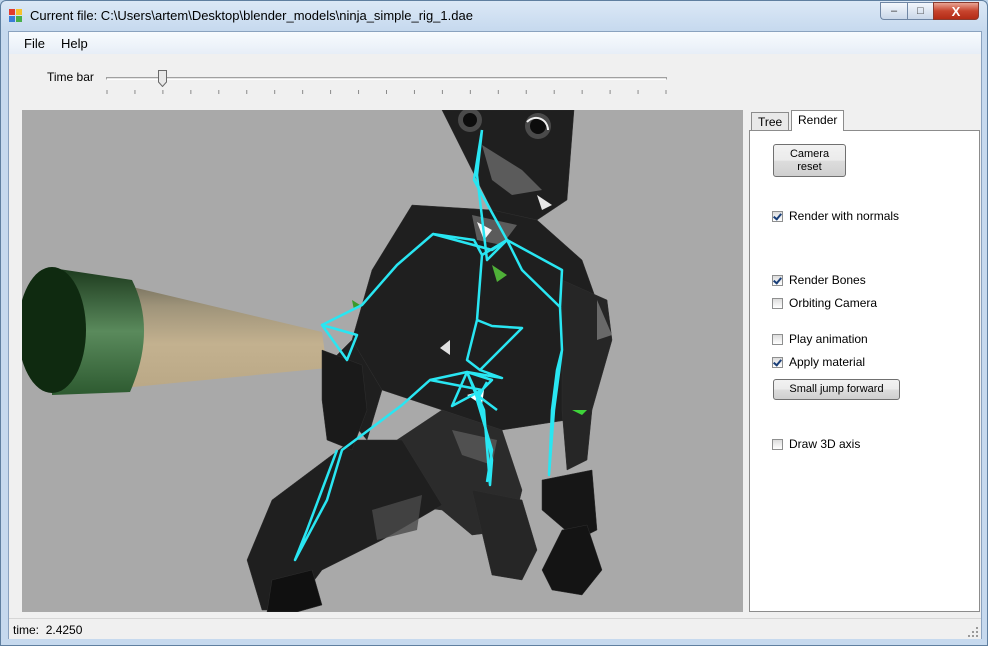 The height and width of the screenshot is (646, 988). I want to click on status-bar: time: 2.4250, so click(495, 628).